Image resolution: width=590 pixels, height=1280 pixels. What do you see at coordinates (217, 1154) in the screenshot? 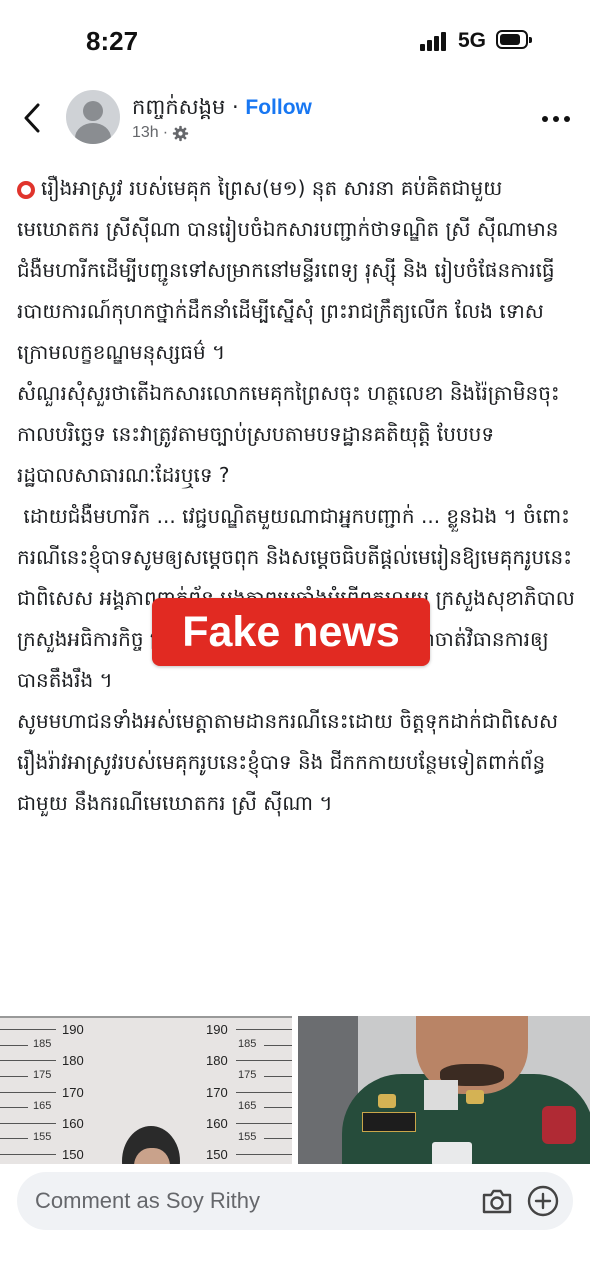
I see `ruler-right-mark-150: 150` at bounding box center [217, 1154].